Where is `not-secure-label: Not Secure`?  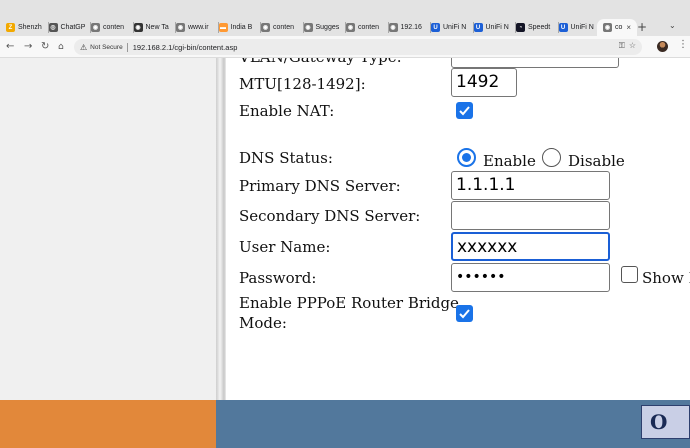
not-secure-label: Not Secure is located at coordinates (106, 47).